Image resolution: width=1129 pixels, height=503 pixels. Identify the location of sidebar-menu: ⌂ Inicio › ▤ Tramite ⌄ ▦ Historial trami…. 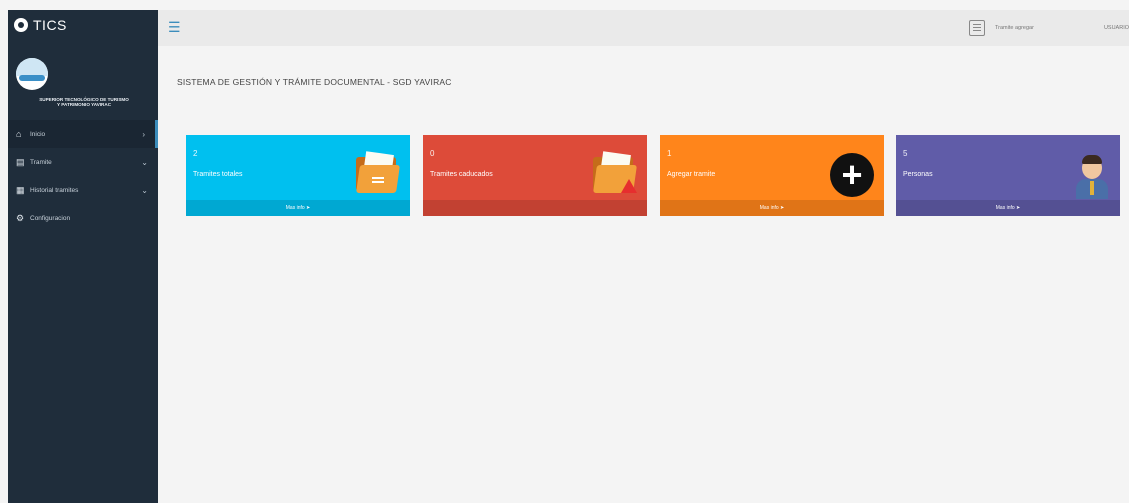
(83, 176).